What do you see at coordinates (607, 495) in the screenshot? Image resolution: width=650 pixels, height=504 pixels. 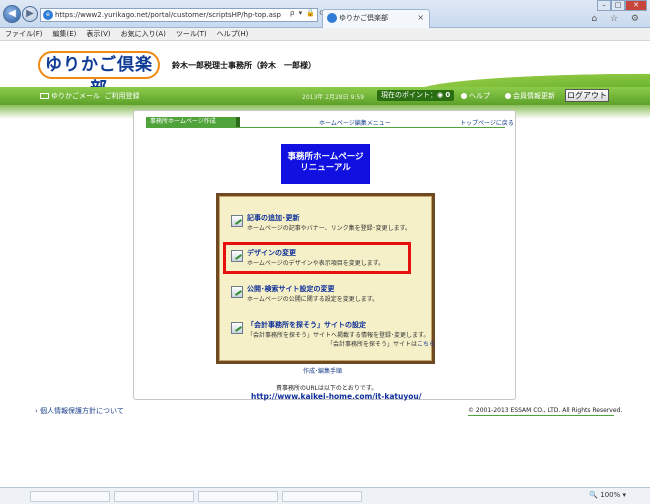 I see `zoom-control: 🔍 100% ▾` at bounding box center [607, 495].